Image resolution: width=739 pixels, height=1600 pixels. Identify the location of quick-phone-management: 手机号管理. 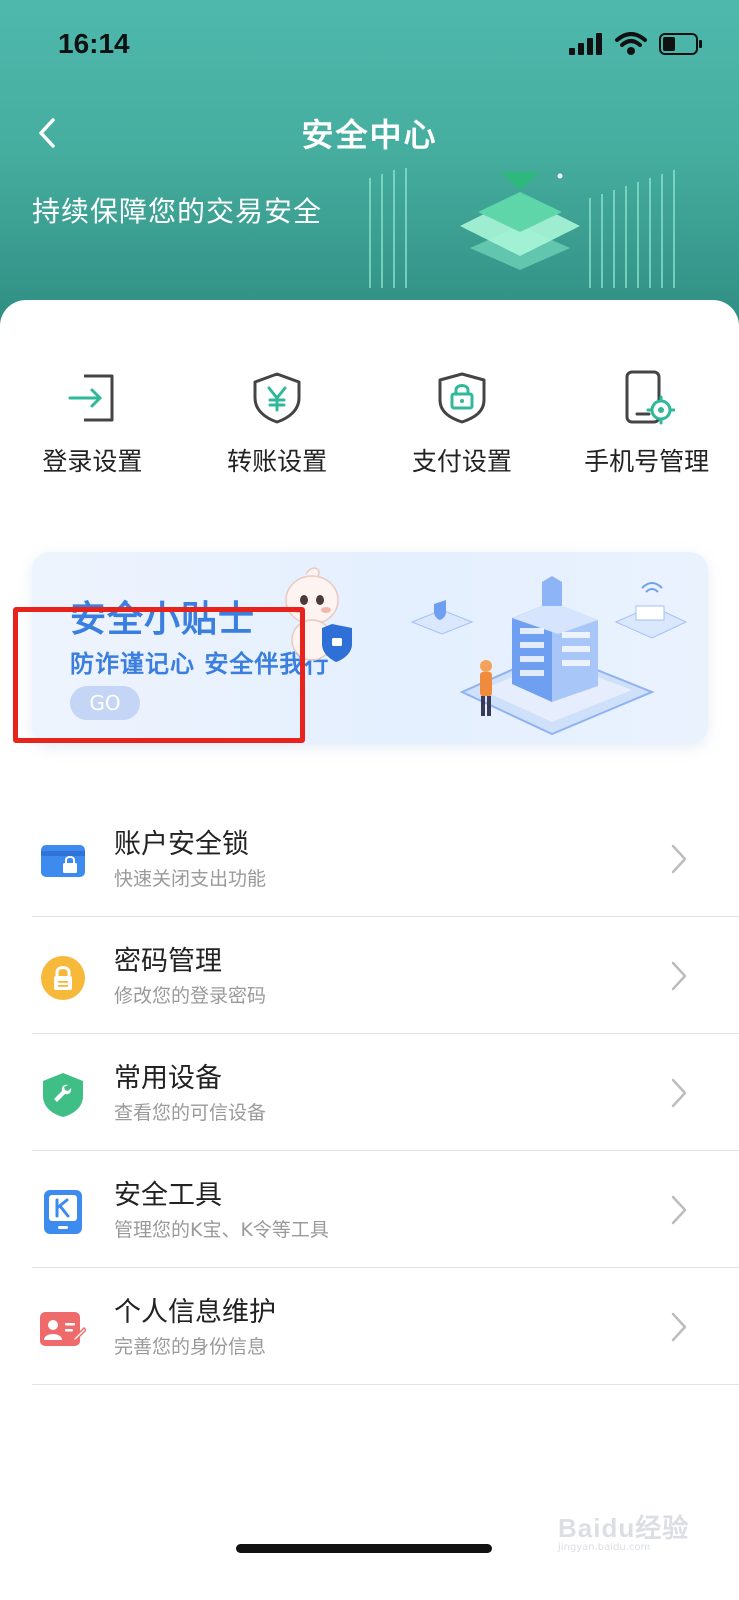
(646, 428).